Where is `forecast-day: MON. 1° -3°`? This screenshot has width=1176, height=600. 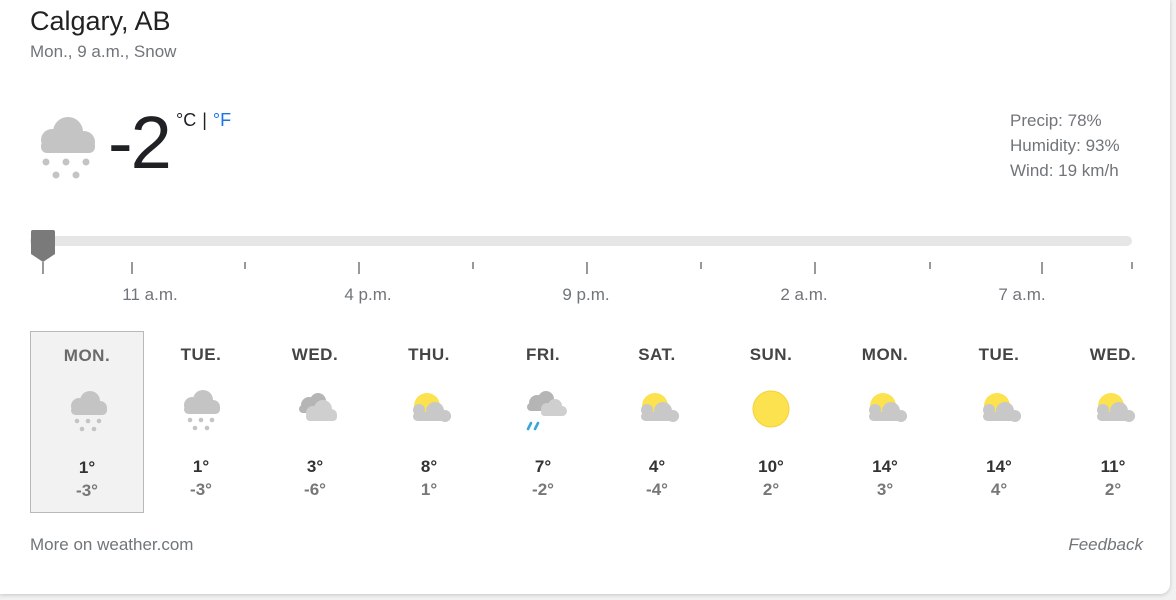
forecast-day: MON. 1° -3° is located at coordinates (87, 422).